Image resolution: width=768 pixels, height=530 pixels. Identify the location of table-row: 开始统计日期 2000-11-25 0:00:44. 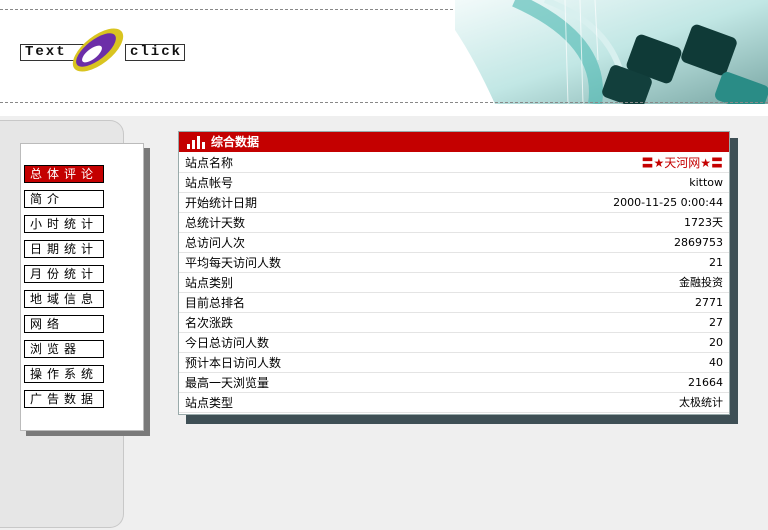
(454, 203).